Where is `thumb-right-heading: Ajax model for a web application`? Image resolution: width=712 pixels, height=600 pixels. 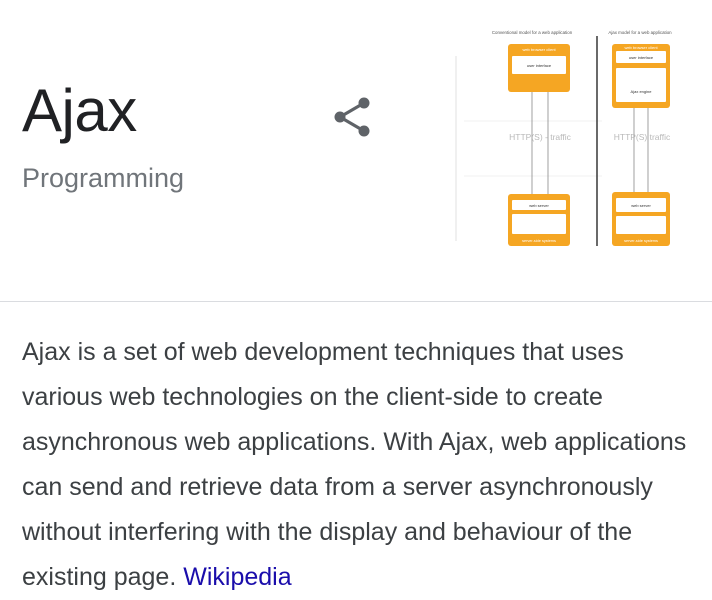 thumb-right-heading: Ajax model for a web application is located at coordinates (640, 32).